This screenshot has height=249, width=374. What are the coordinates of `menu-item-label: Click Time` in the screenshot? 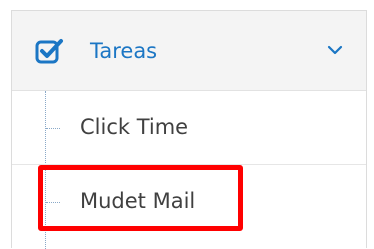 It's located at (134, 127).